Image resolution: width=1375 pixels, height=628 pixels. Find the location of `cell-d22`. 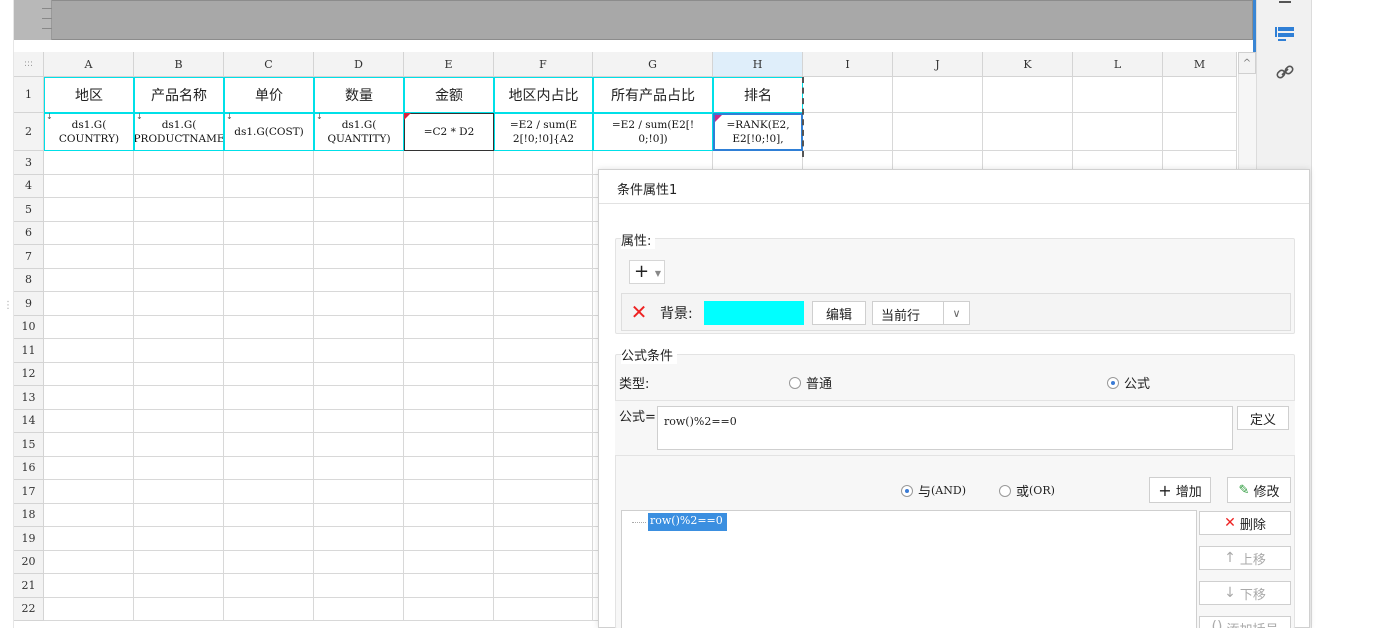

cell-d22 is located at coordinates (359, 609).